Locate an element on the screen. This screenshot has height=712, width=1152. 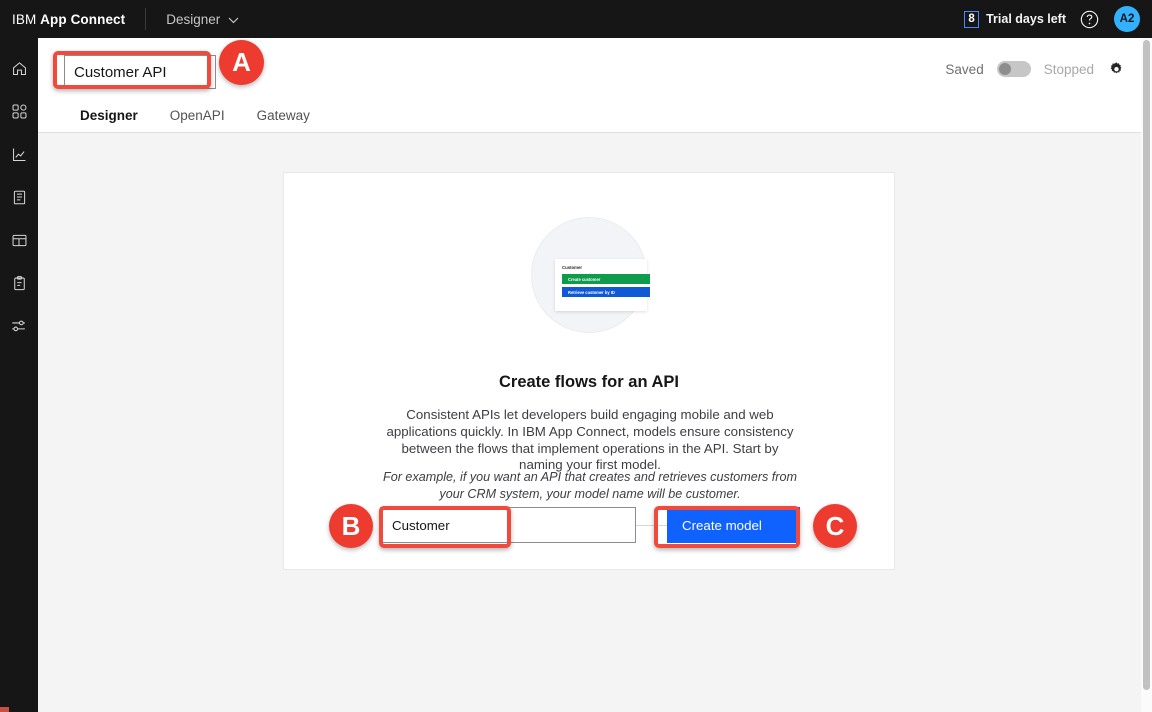
sliders-settings-icon is located at coordinates (19, 326).